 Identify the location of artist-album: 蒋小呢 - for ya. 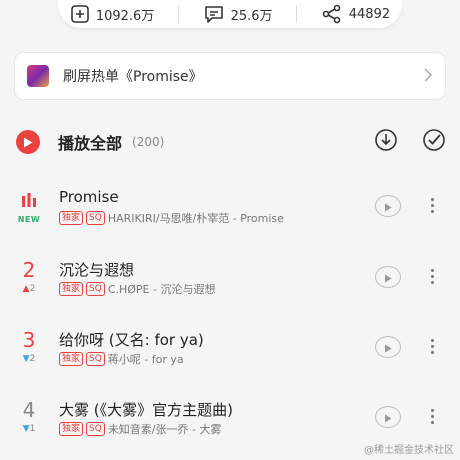
(145, 359).